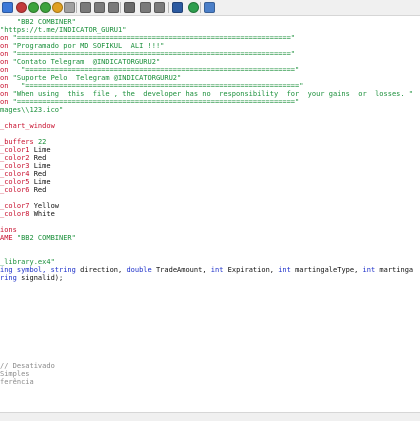 This screenshot has height=421, width=420. I want to click on code-line: AME "BB2 COMBINER", so click(38, 238).